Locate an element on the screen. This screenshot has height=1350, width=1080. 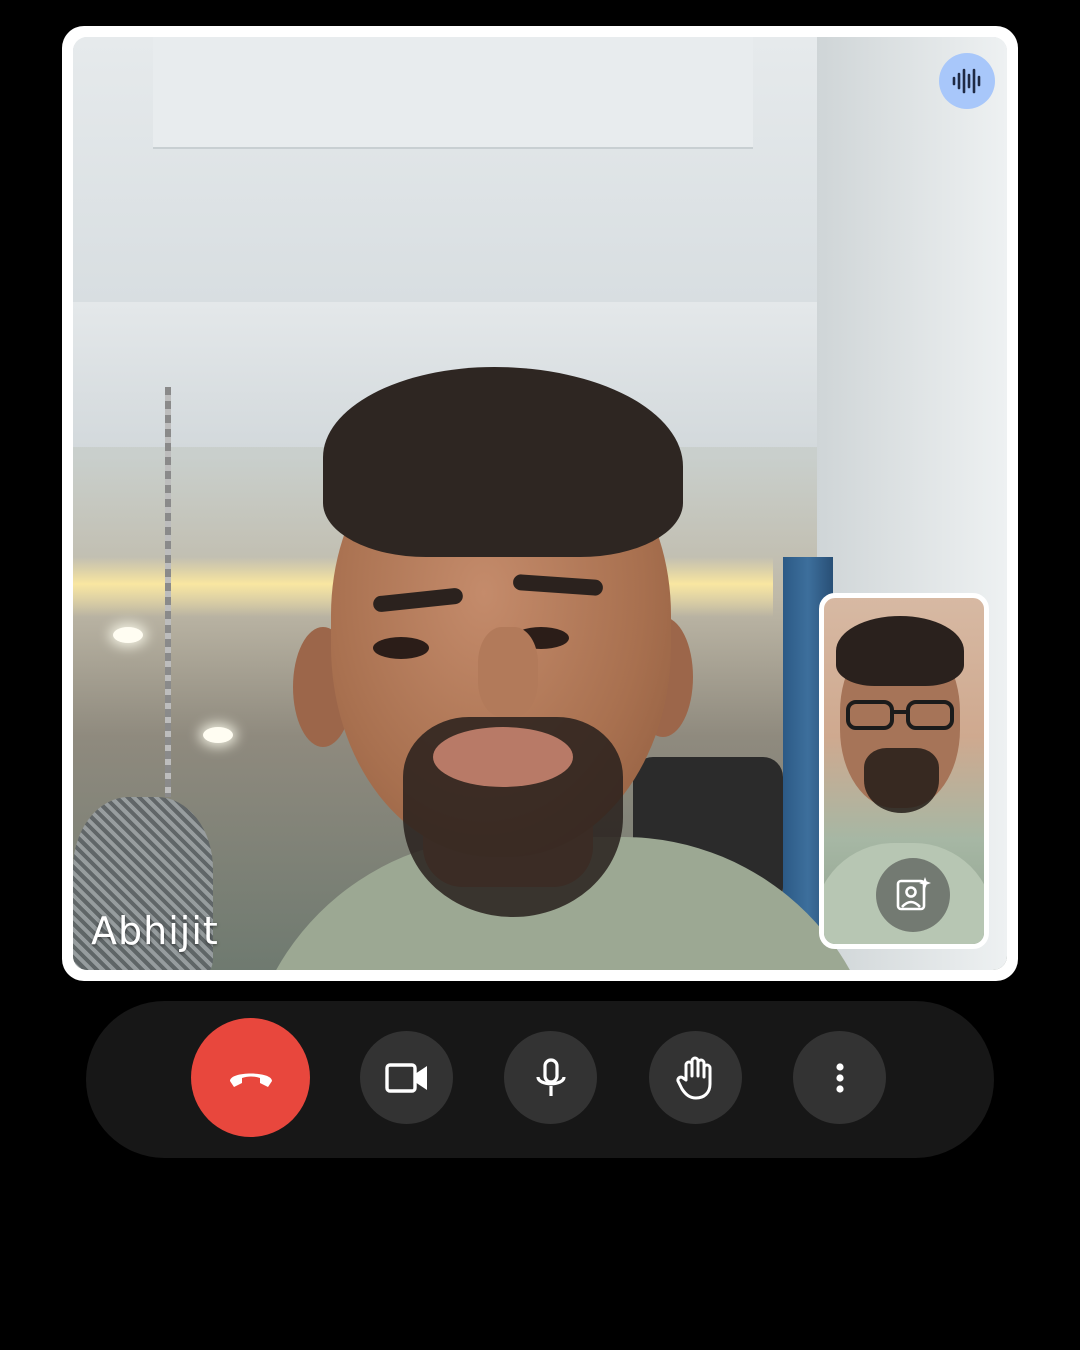
more-vert-icon is located at coordinates (839, 1077).